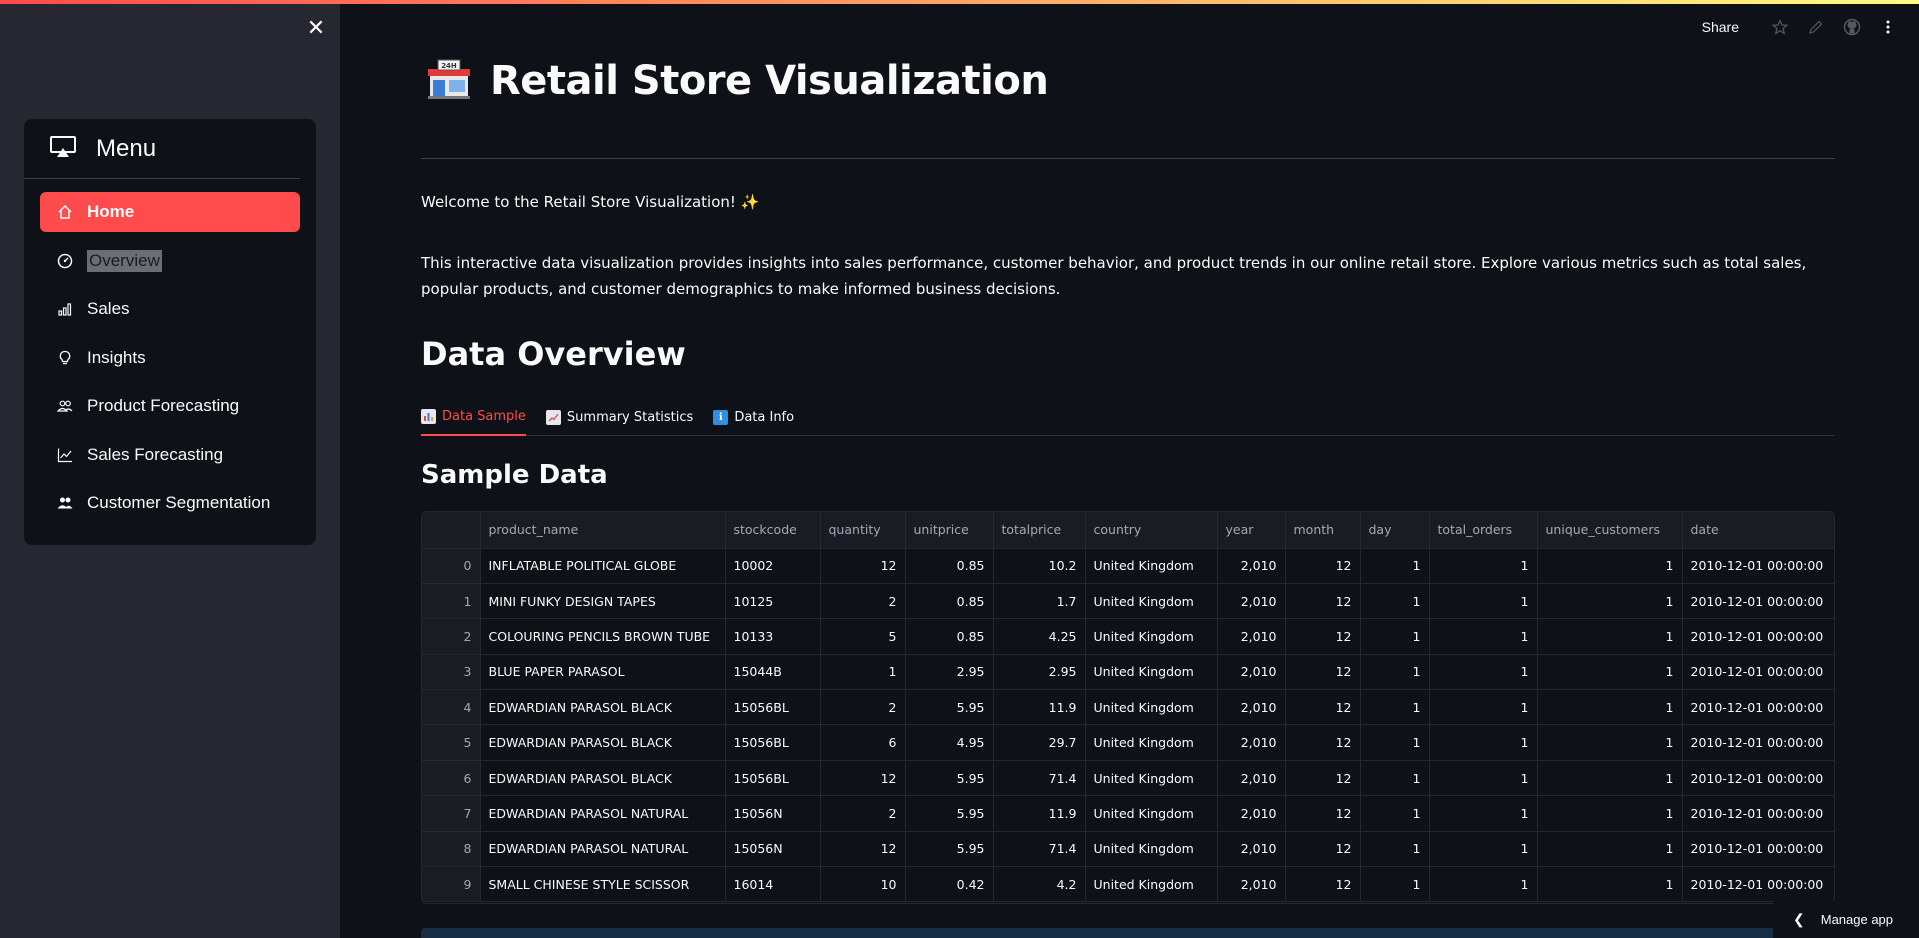 The width and height of the screenshot is (1919, 938). I want to click on table-cell: 4.25, so click(1039, 636).